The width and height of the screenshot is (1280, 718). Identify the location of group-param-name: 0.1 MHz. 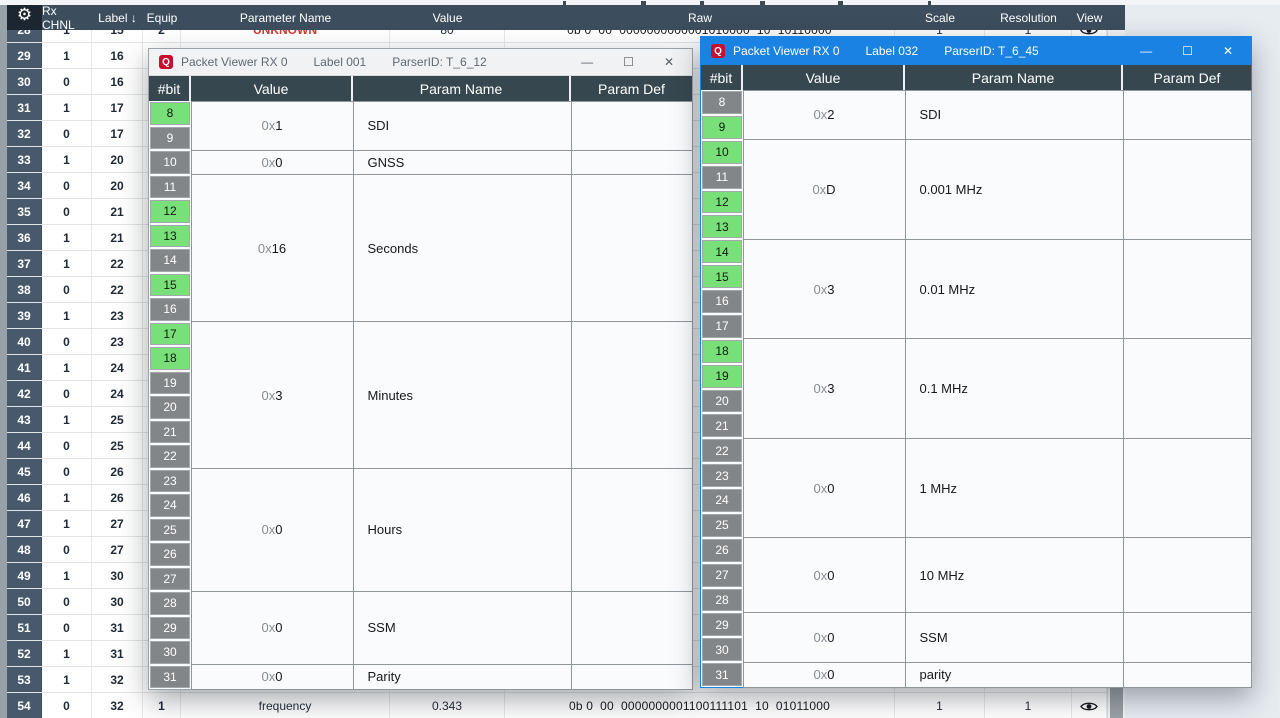
(1014, 388).